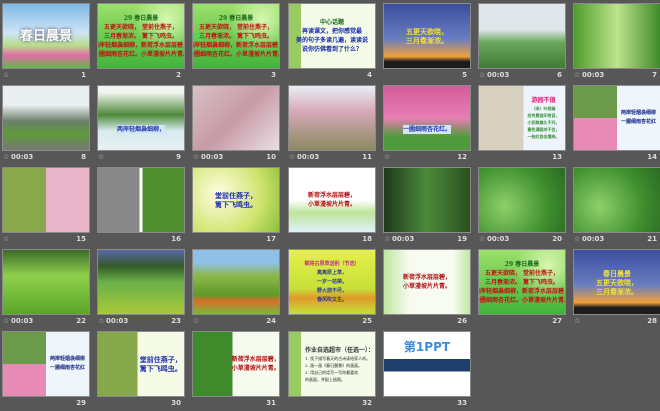 The width and height of the screenshot is (660, 411). I want to click on slide-thumbnail-29: 两岸轻烟袅细柳 一圃细雨杏花红 29, so click(46, 371).